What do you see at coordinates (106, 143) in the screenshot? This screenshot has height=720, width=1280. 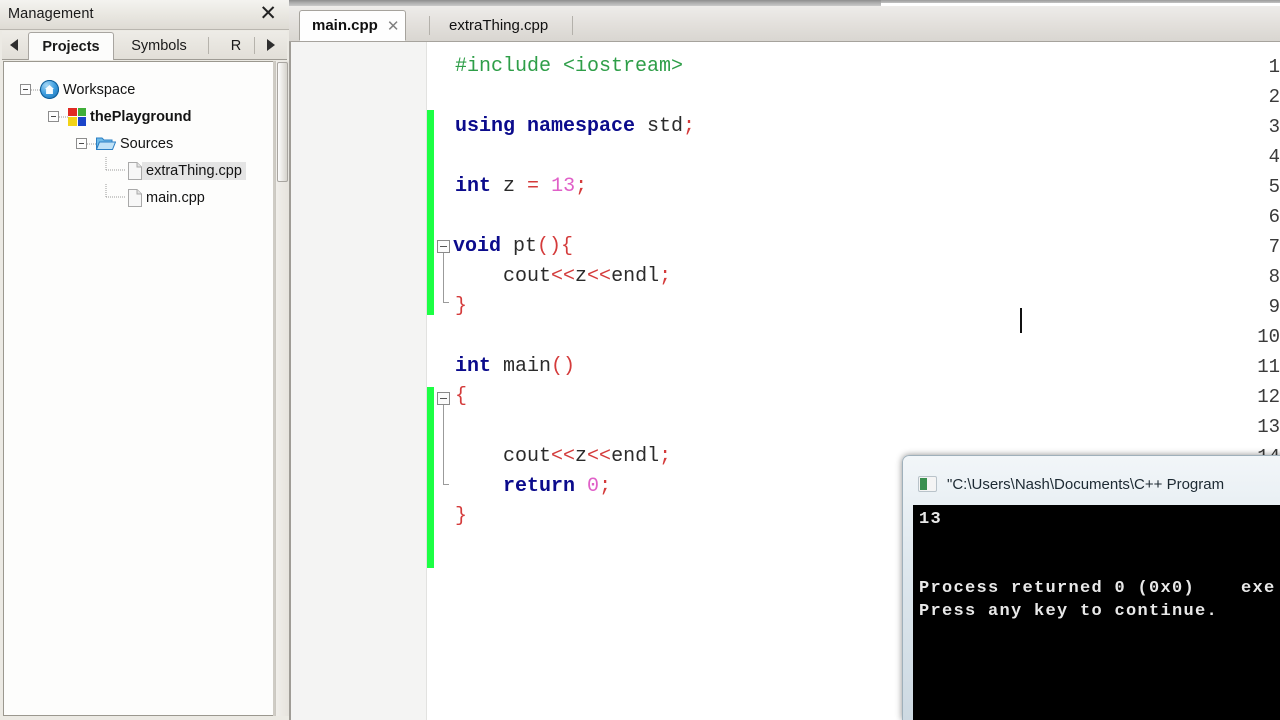 I see `folder-icon` at bounding box center [106, 143].